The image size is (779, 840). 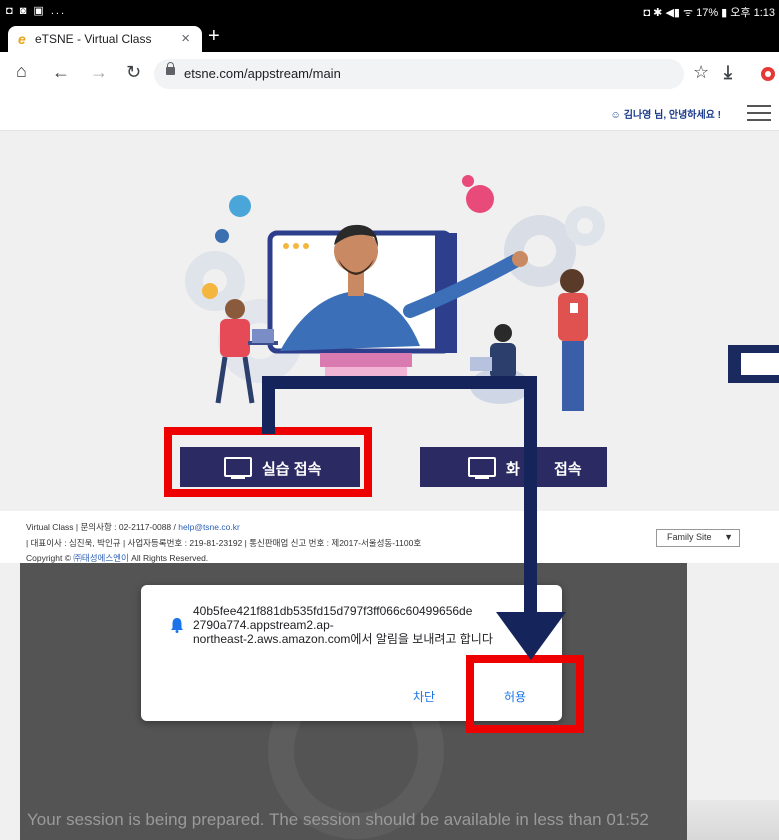 I want to click on highlight-allow-button, so click(x=525, y=694).